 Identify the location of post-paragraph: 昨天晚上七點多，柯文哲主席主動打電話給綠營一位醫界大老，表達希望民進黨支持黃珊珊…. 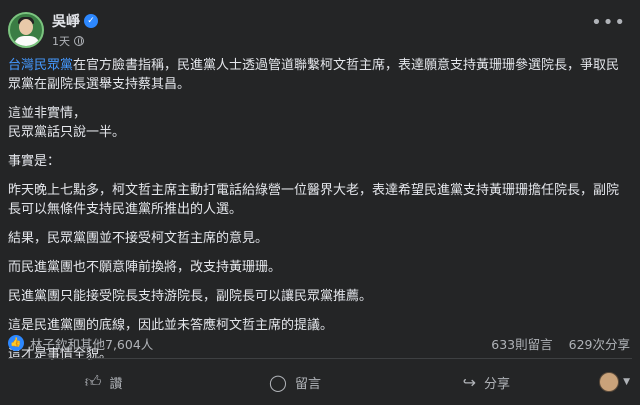
(314, 200).